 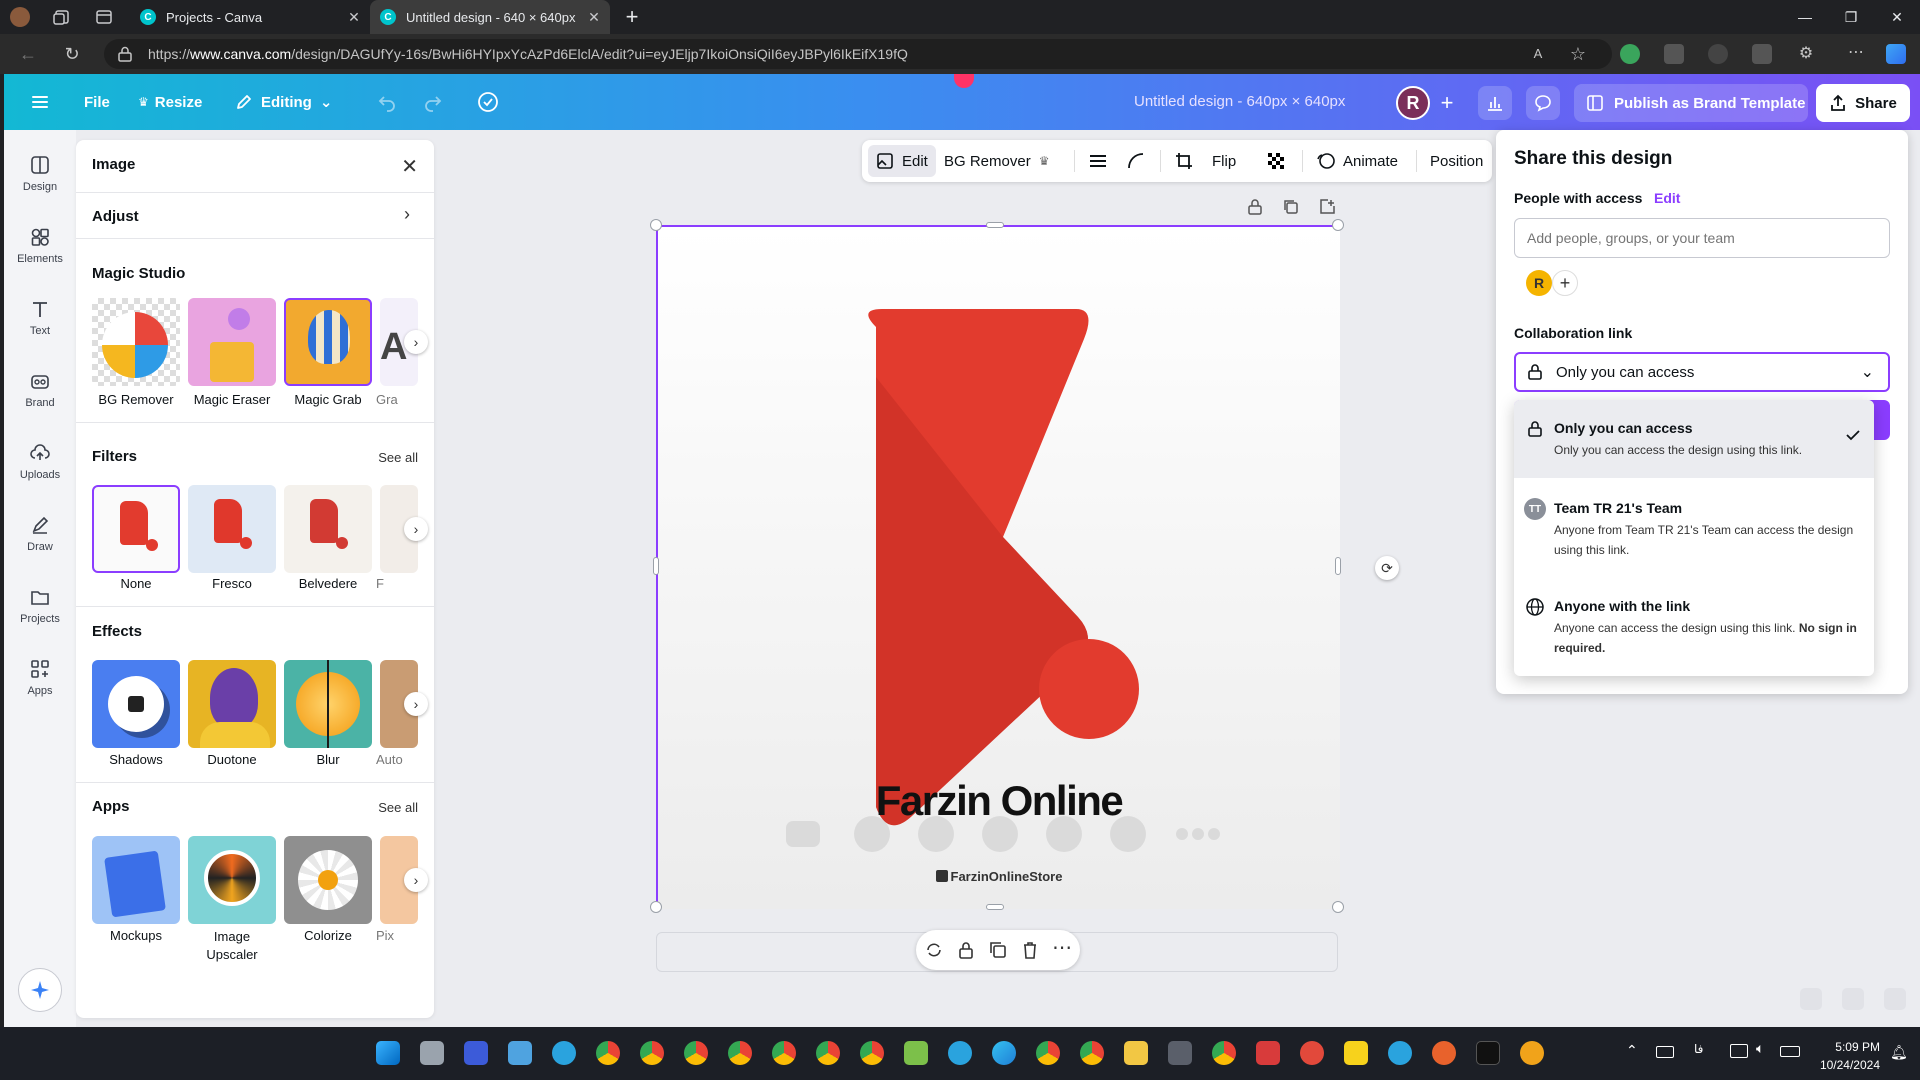 What do you see at coordinates (1184, 161) in the screenshot?
I see `crop-button` at bounding box center [1184, 161].